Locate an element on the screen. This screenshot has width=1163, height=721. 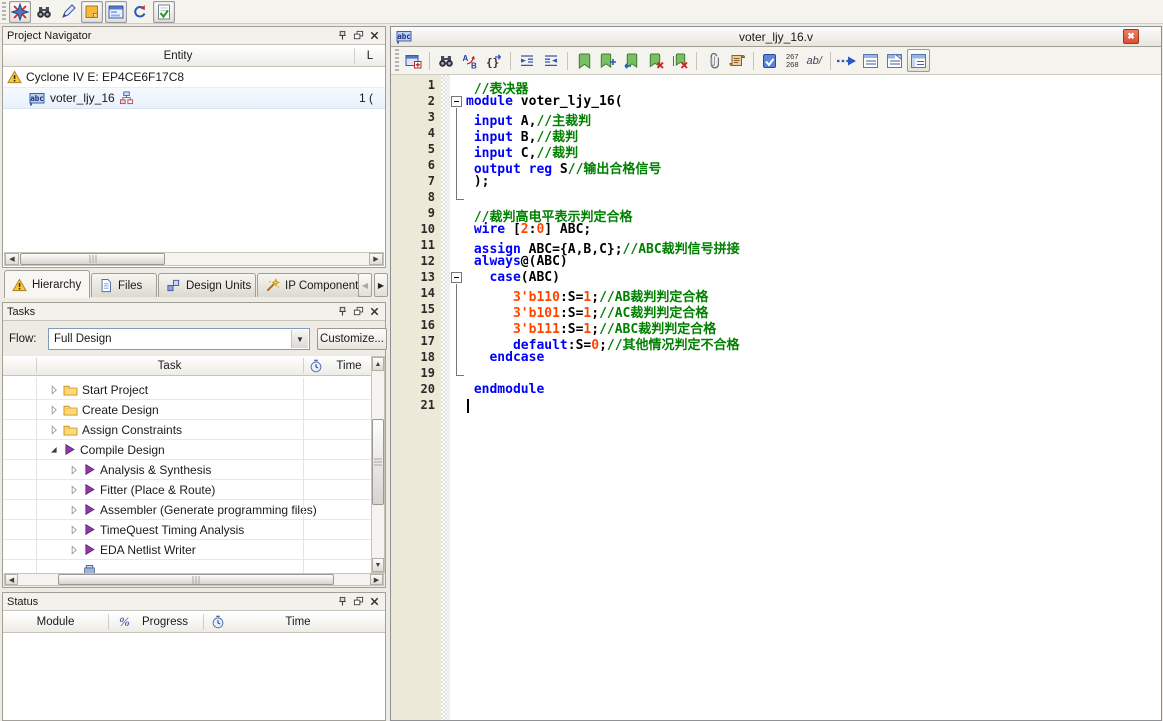
code-line: 21 is located at coordinates (776, 406).